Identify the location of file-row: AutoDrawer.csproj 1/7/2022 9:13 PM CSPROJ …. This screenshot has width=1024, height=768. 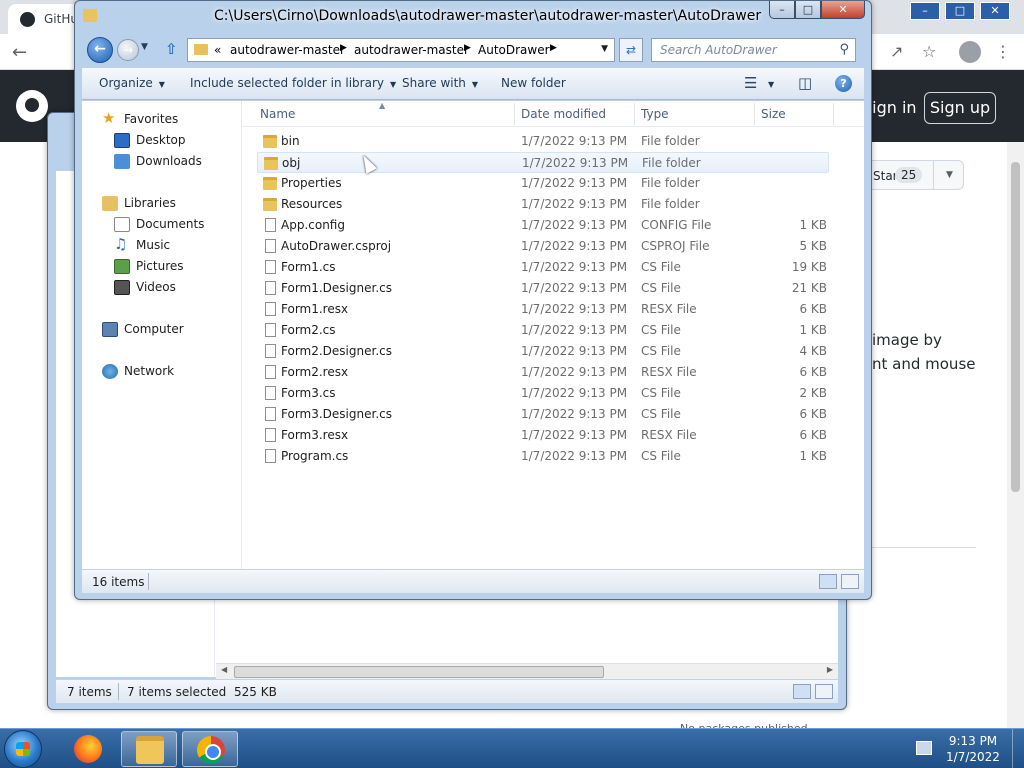
(543, 246).